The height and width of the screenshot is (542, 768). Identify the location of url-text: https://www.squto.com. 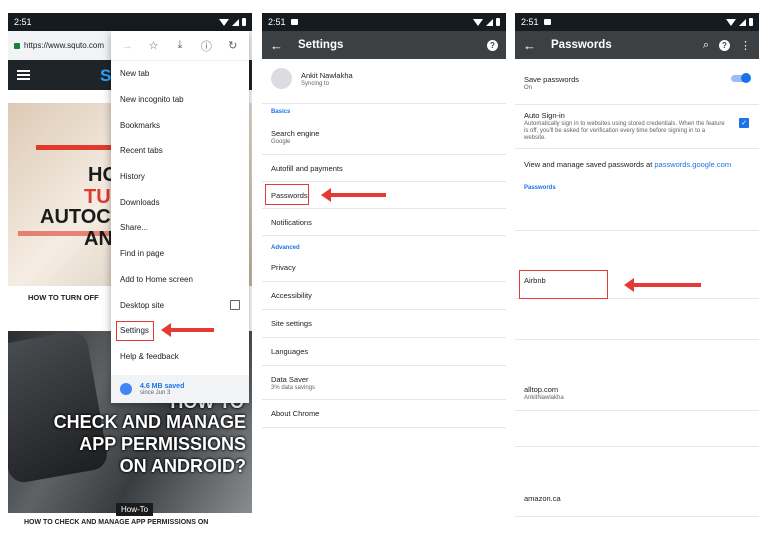
(64, 45).